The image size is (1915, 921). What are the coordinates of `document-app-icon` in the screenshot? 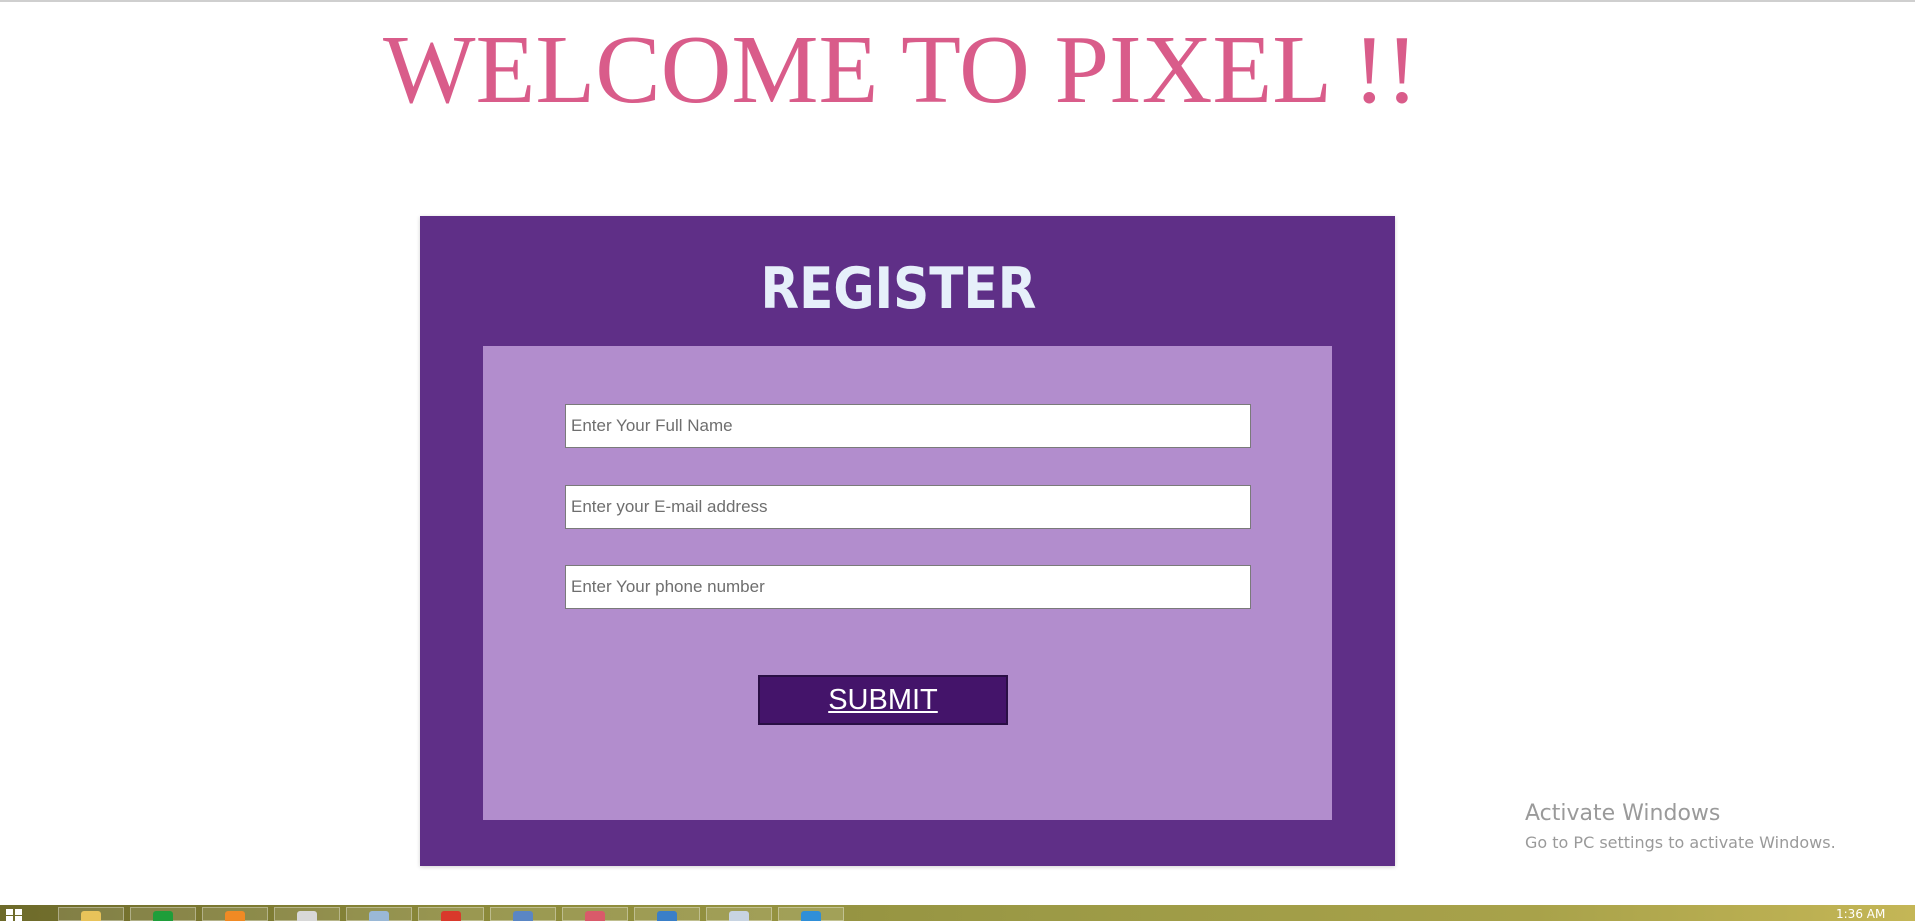 It's located at (739, 916).